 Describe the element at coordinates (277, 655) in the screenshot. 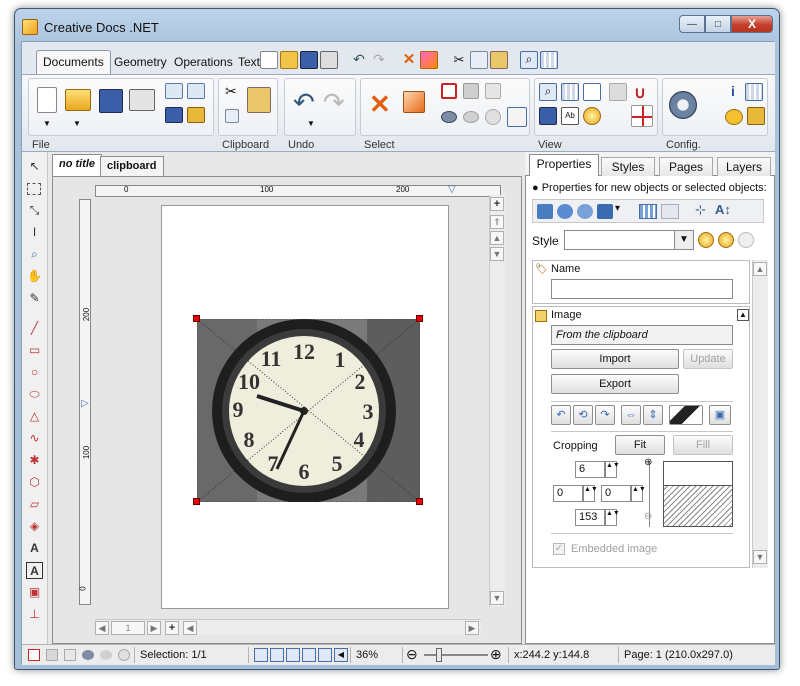

I see `zoom-width-icon` at that location.